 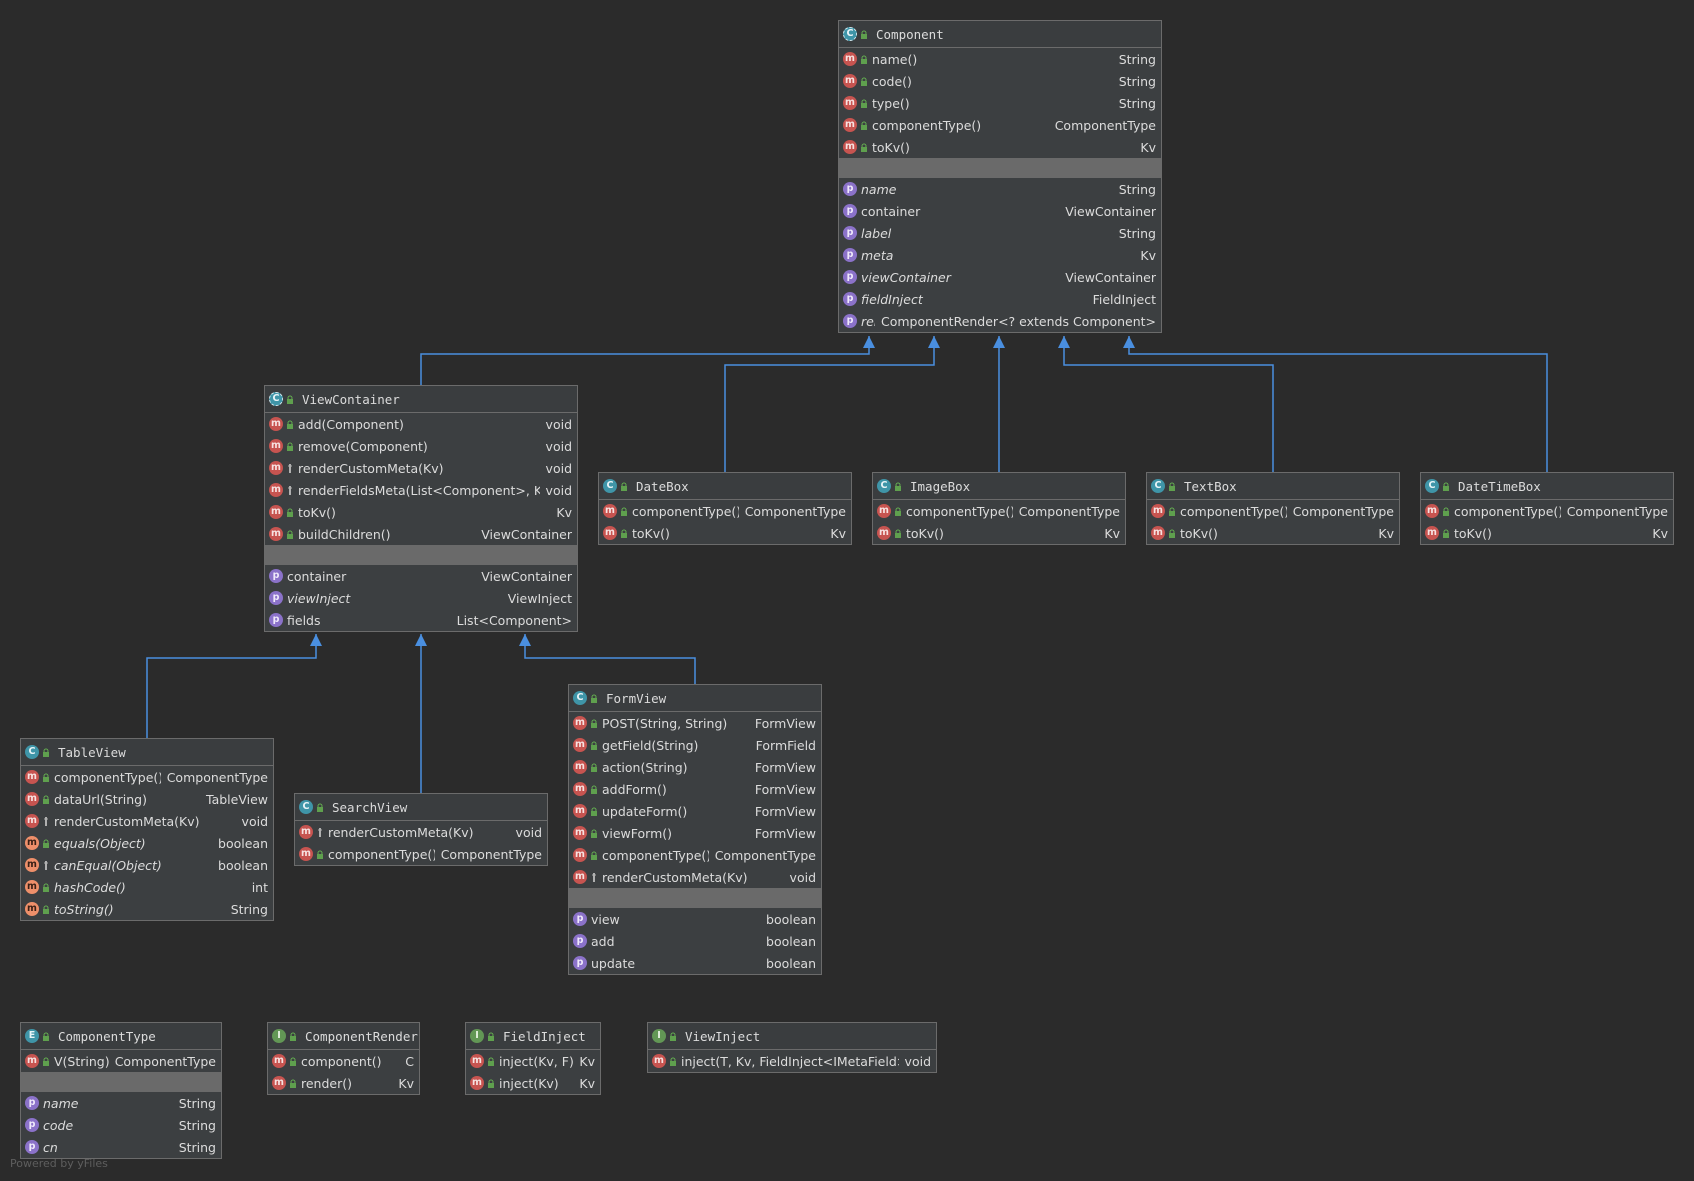 What do you see at coordinates (1000, 255) in the screenshot?
I see `property-row: p meta Kv` at bounding box center [1000, 255].